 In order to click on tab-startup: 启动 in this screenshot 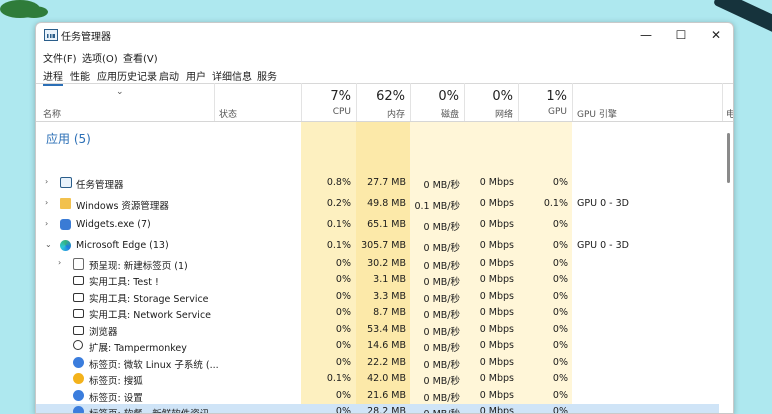, I will do `click(169, 75)`.